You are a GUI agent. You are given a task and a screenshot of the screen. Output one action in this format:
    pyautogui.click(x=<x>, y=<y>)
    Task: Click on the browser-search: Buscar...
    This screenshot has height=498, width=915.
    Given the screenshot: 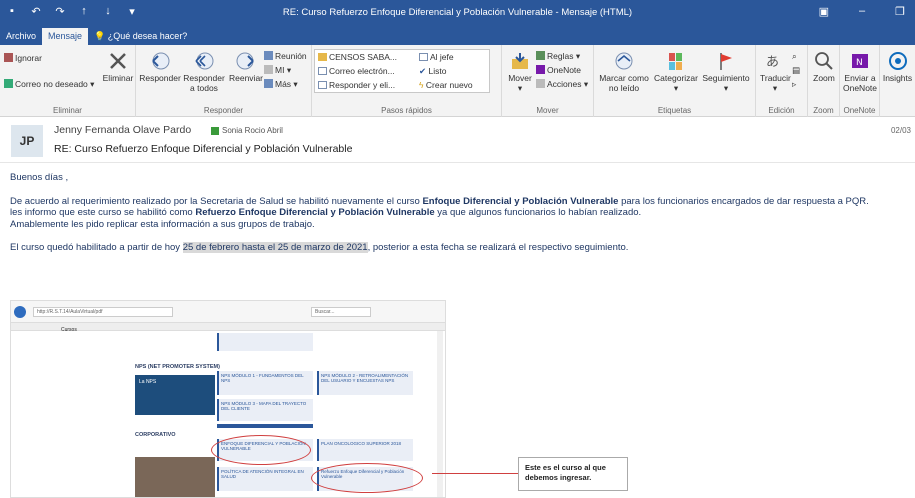 What is the action you would take?
    pyautogui.click(x=341, y=312)
    